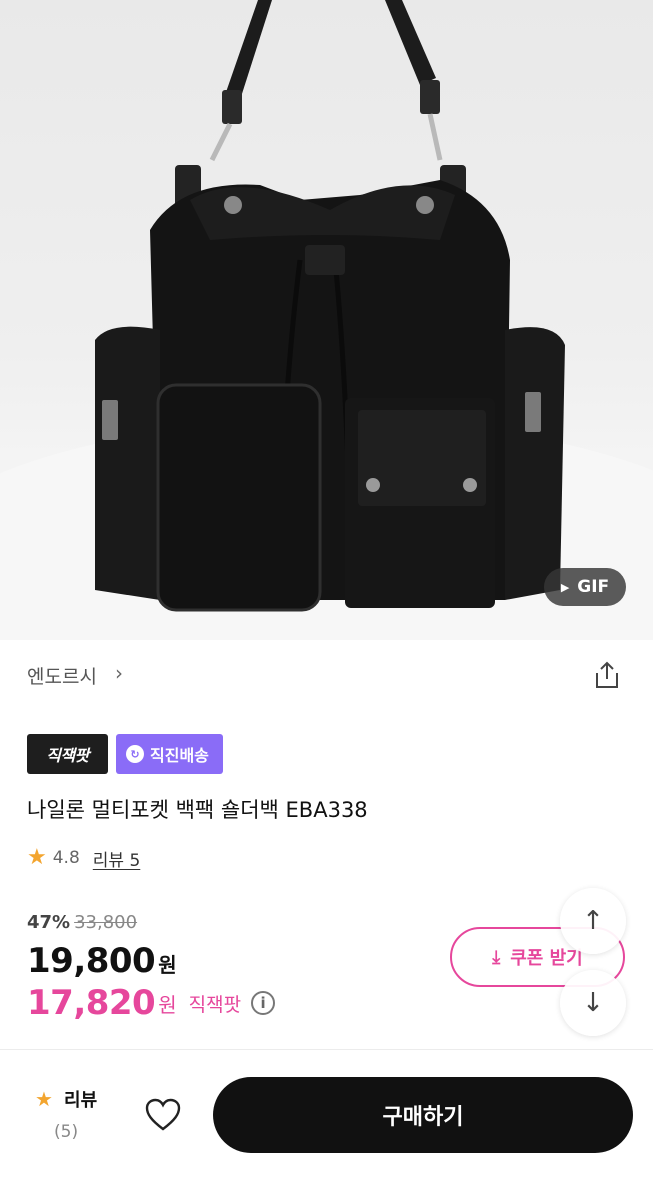 The image size is (653, 1200). Describe the element at coordinates (607, 675) in the screenshot. I see `share-icon` at that location.